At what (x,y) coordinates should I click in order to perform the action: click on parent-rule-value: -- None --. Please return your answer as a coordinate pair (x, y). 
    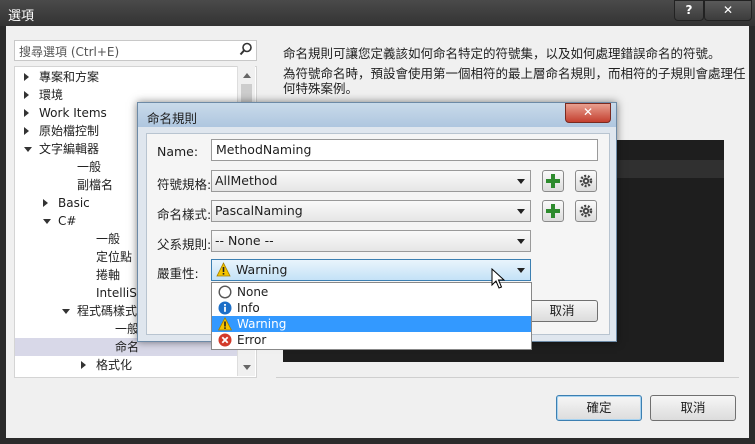
    Looking at the image, I should click on (244, 240).